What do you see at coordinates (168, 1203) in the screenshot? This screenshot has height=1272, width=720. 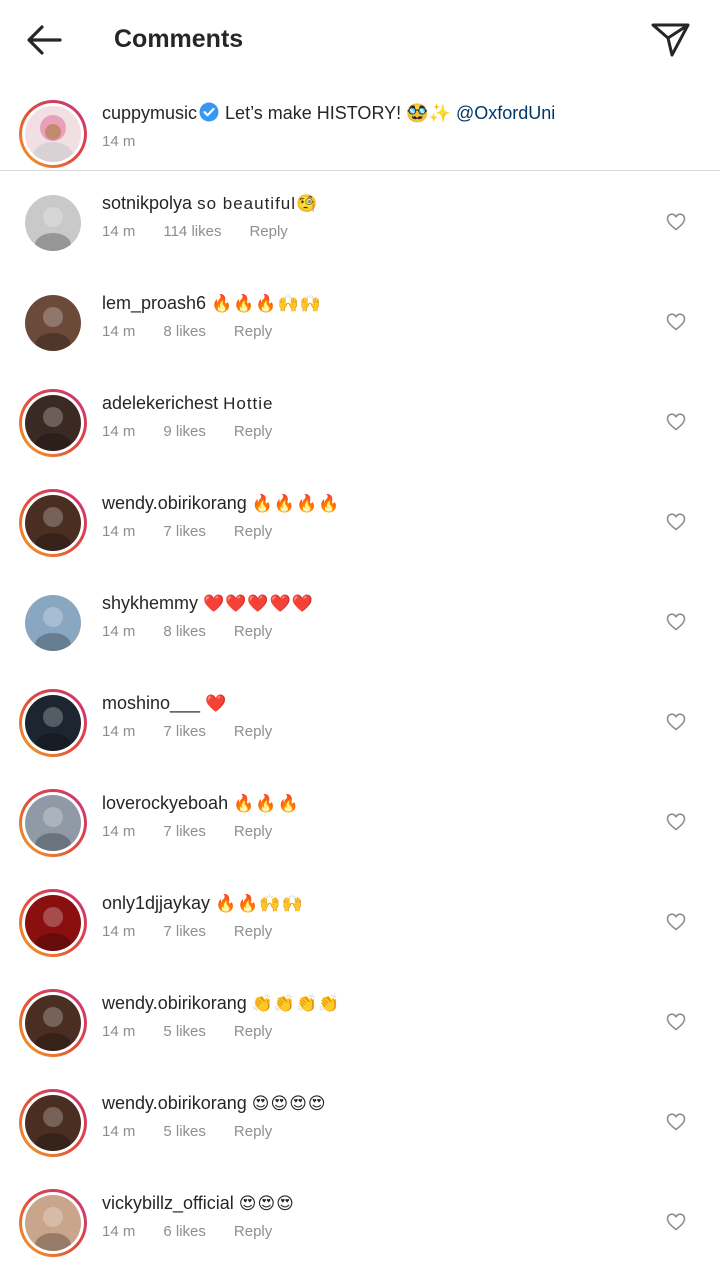 I see `comment-username: vickybillz_official` at bounding box center [168, 1203].